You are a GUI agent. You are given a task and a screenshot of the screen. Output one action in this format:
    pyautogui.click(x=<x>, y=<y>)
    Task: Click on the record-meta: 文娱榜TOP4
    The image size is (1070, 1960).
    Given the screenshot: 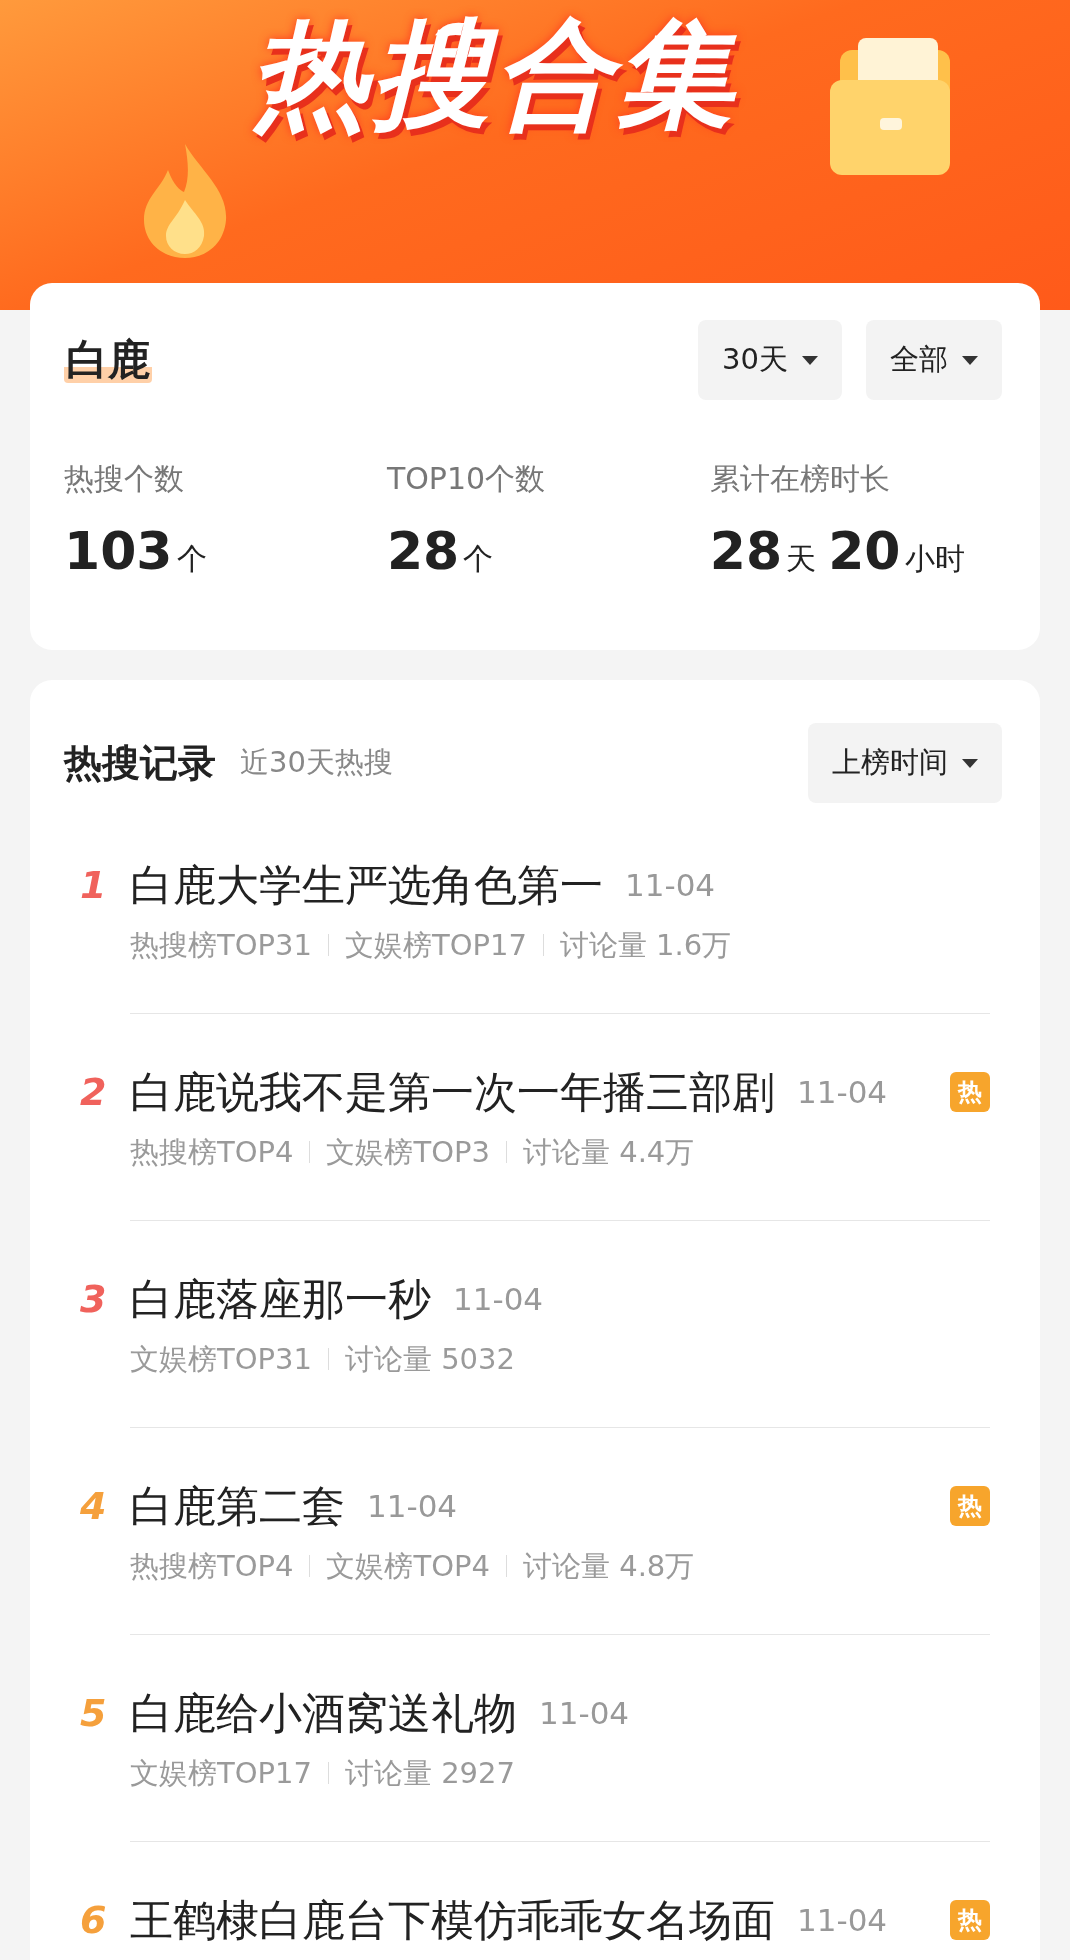 What is the action you would take?
    pyautogui.click(x=408, y=1566)
    